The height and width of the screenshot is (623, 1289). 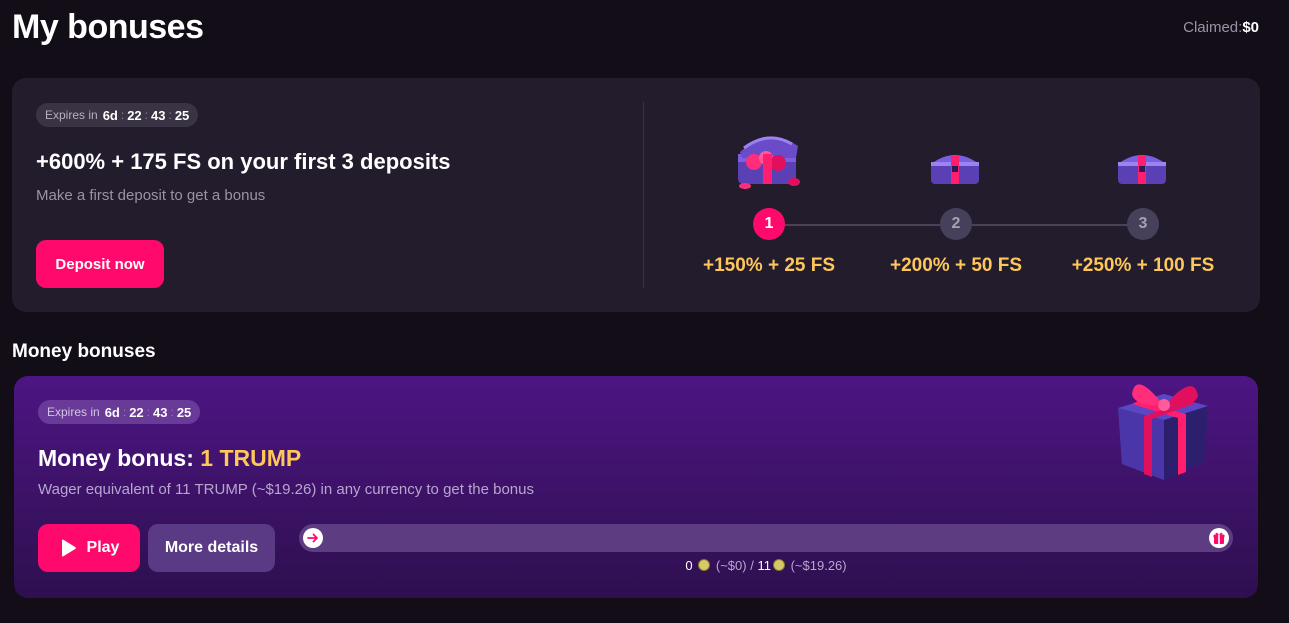 I want to click on play-button: Play, so click(x=89, y=548).